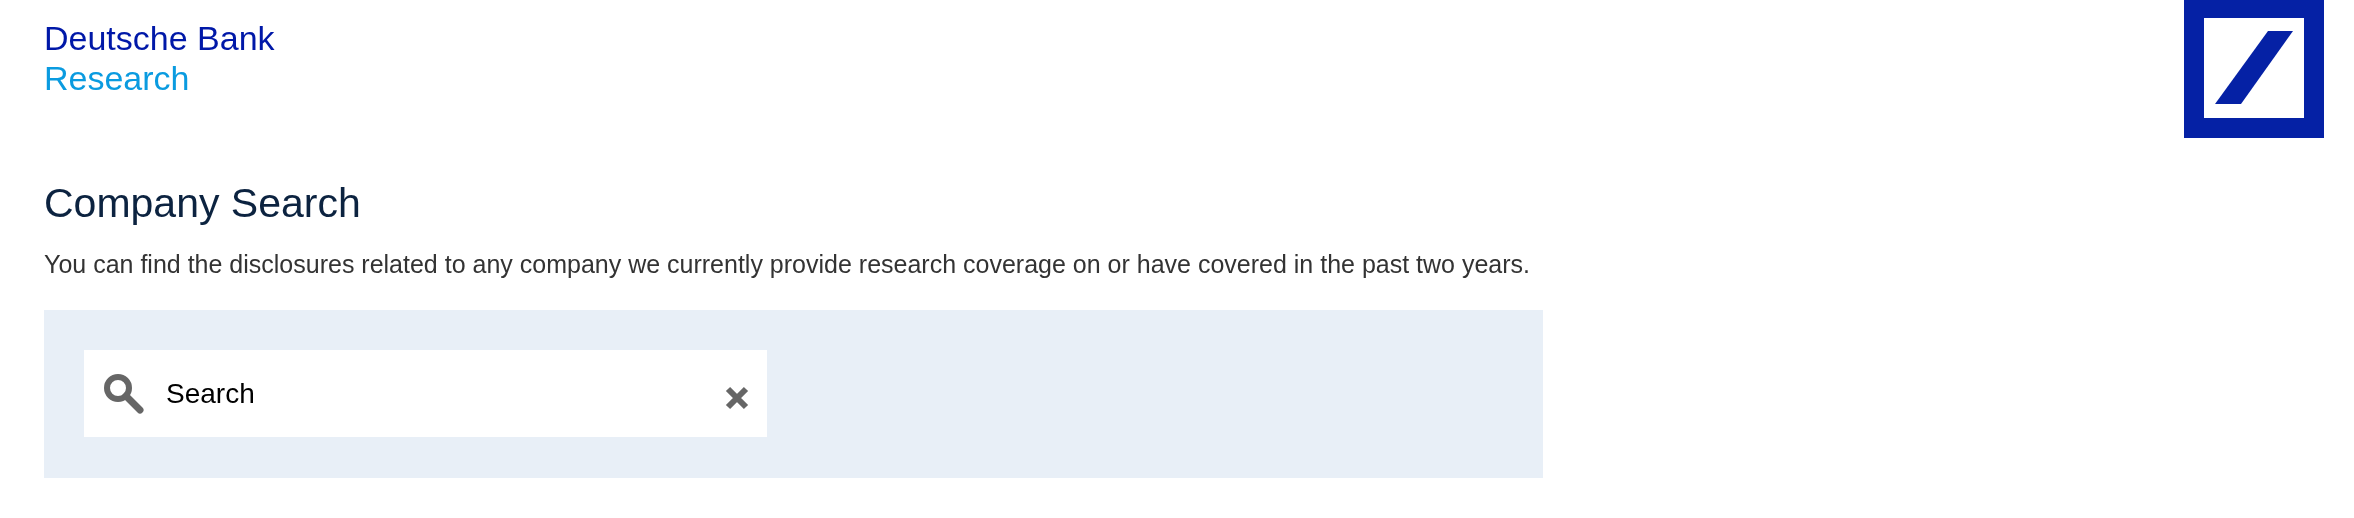  What do you see at coordinates (425, 393) in the screenshot?
I see `search-field: Search` at bounding box center [425, 393].